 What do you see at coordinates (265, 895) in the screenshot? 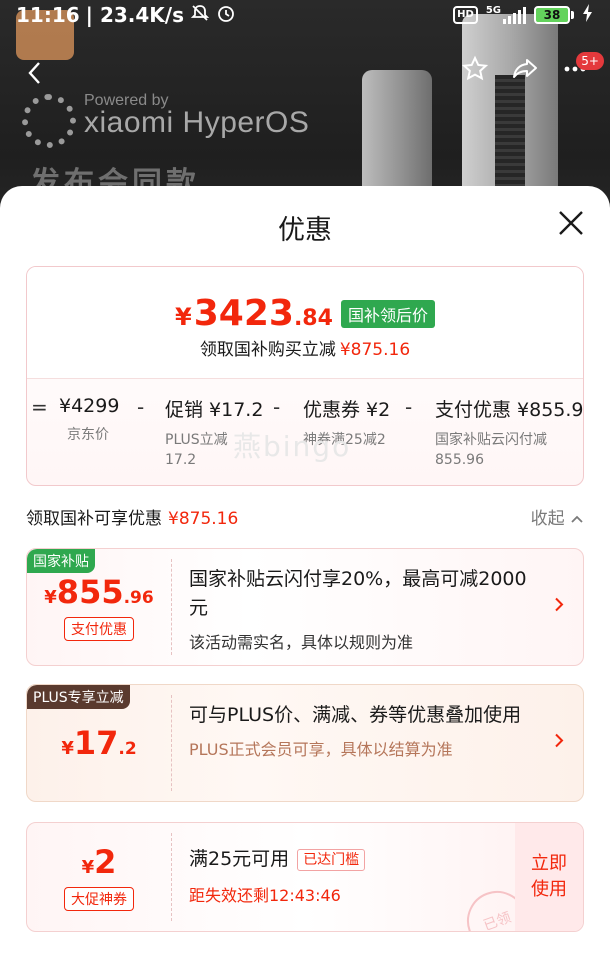
I see `coupon-countdown: 距失效还剩12:43:46` at bounding box center [265, 895].